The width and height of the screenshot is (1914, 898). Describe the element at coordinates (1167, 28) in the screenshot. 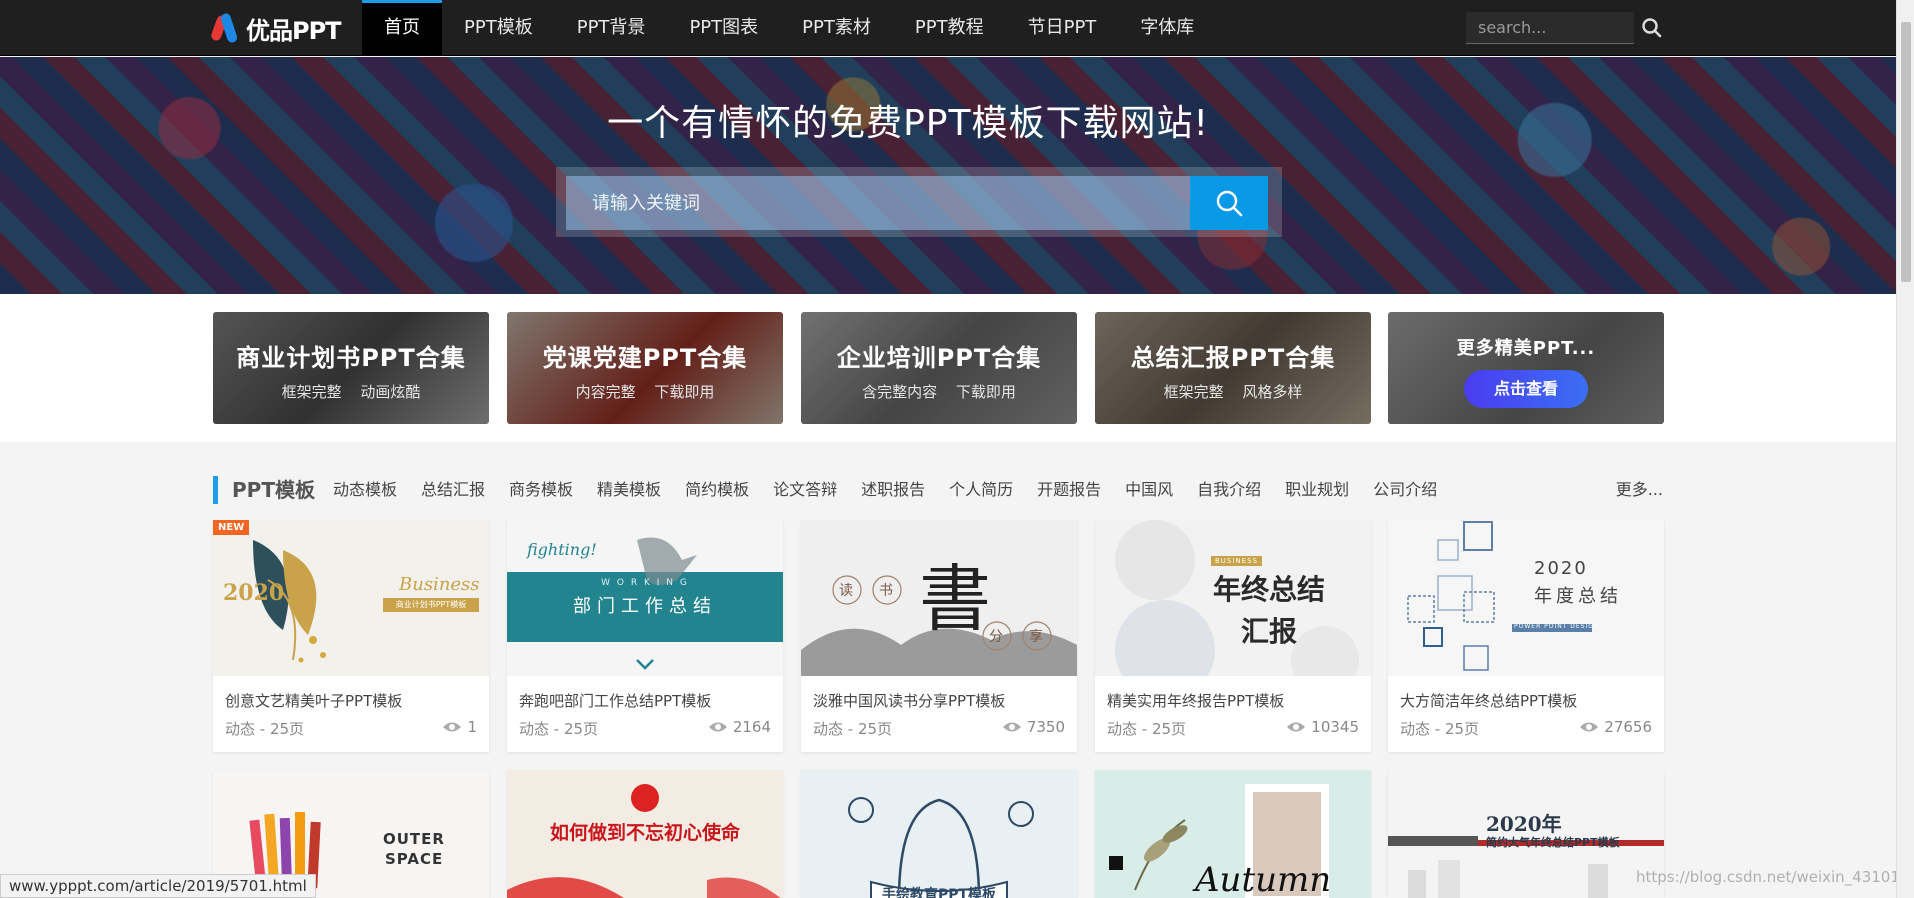

I see `nav-item-fonts: 字体库` at that location.